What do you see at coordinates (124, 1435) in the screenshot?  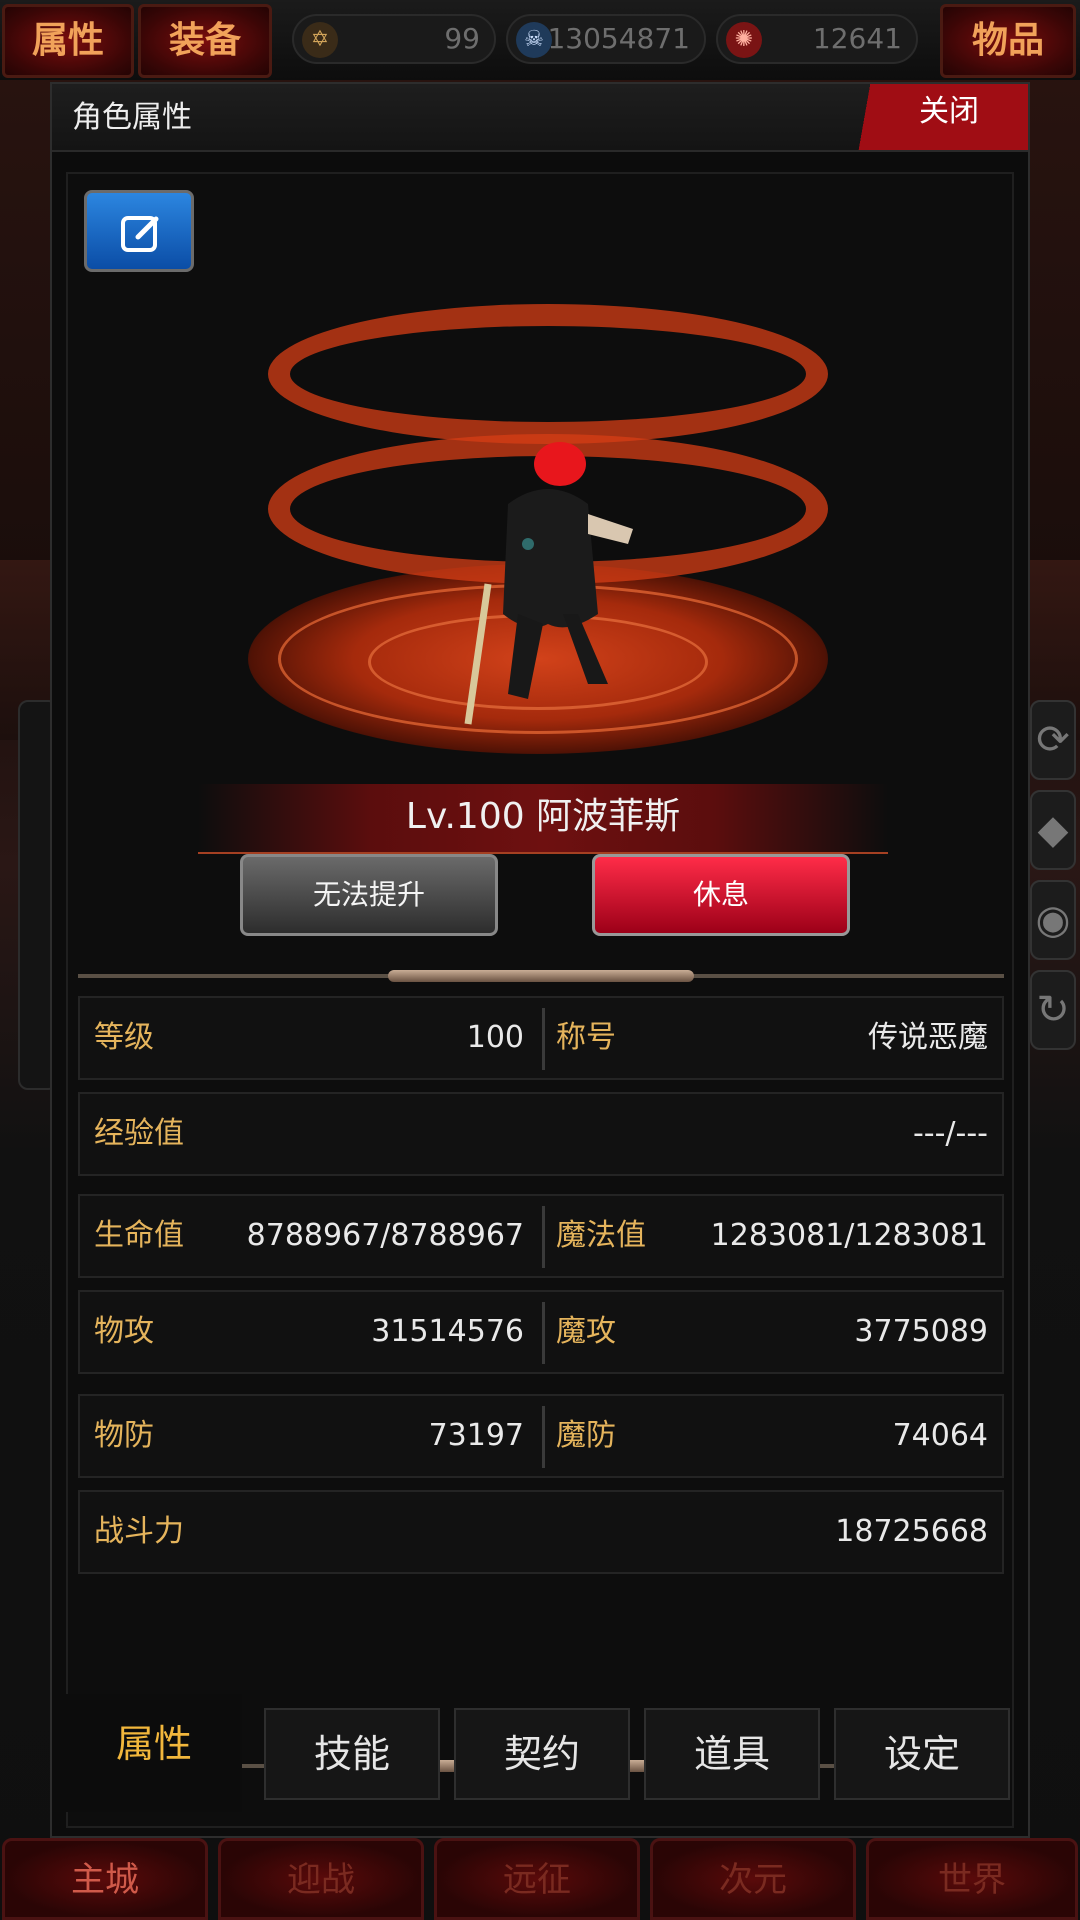 I see `physical-defense-label: 物防` at bounding box center [124, 1435].